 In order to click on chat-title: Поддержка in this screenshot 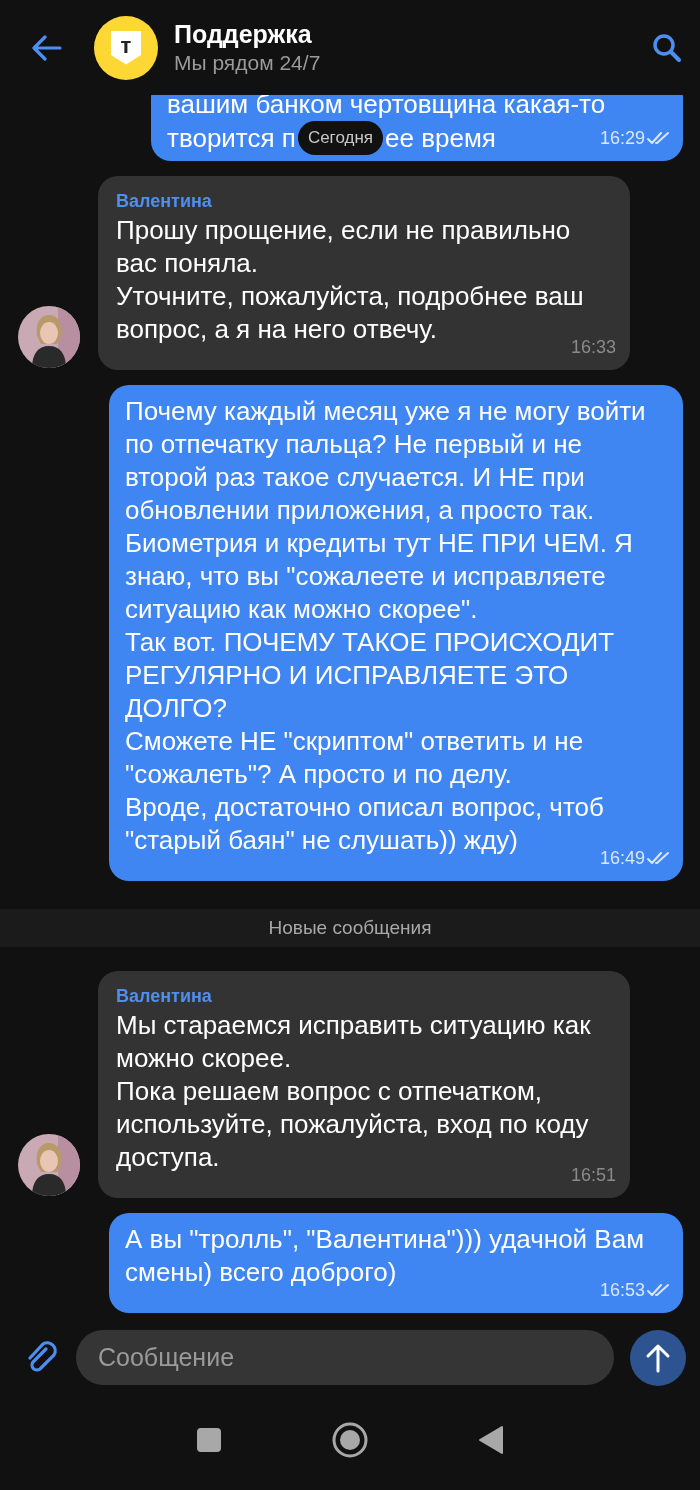, I will do `click(243, 33)`.